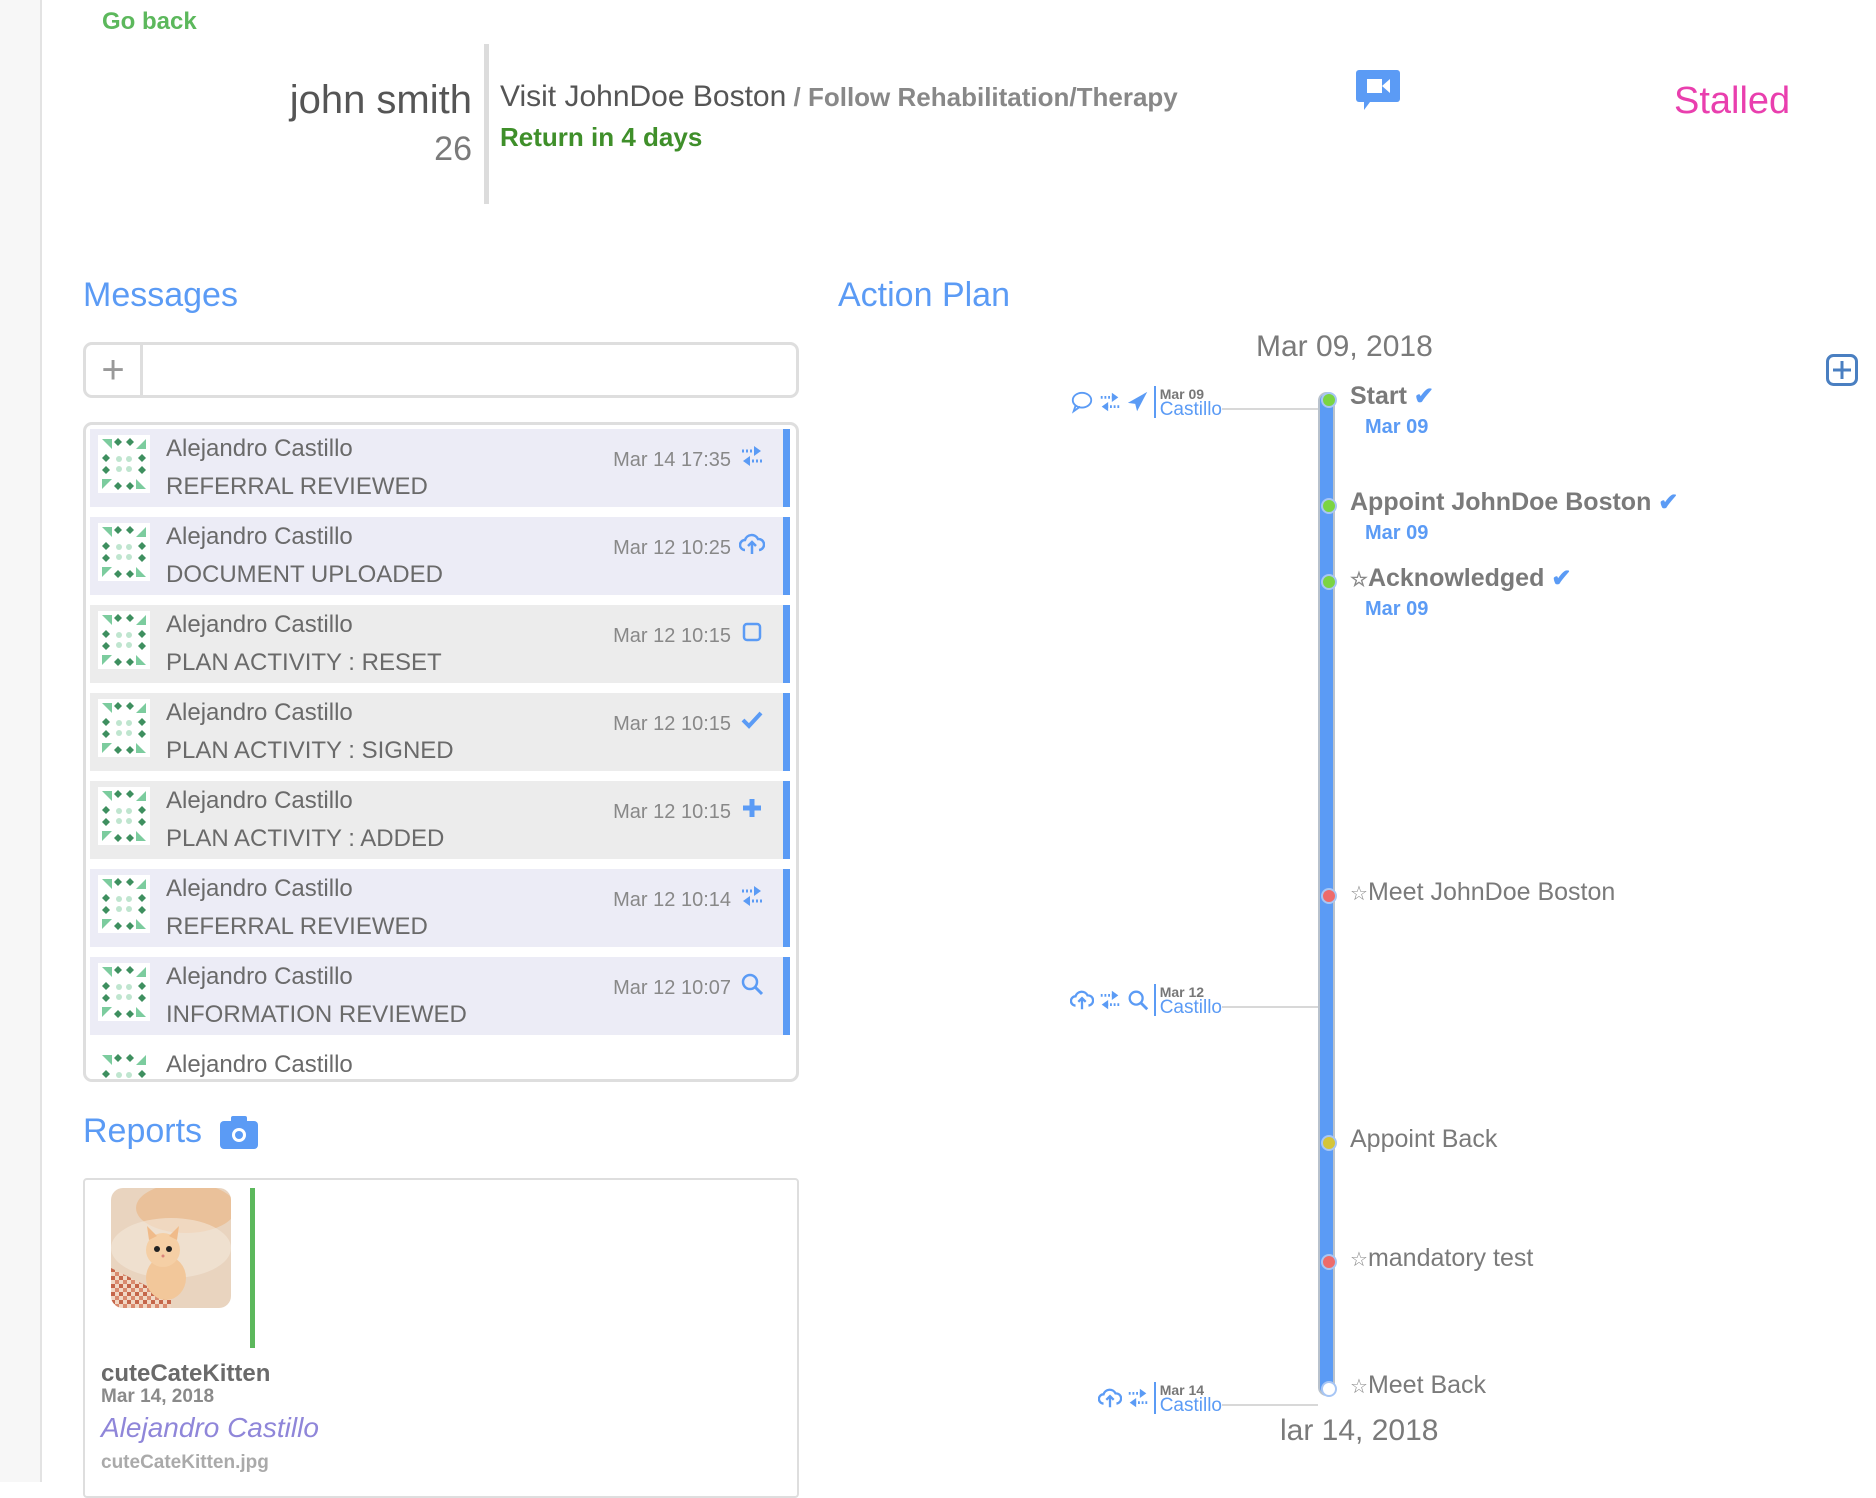  Describe the element at coordinates (924, 295) in the screenshot. I see `action-plan-title: Action Plan` at that location.